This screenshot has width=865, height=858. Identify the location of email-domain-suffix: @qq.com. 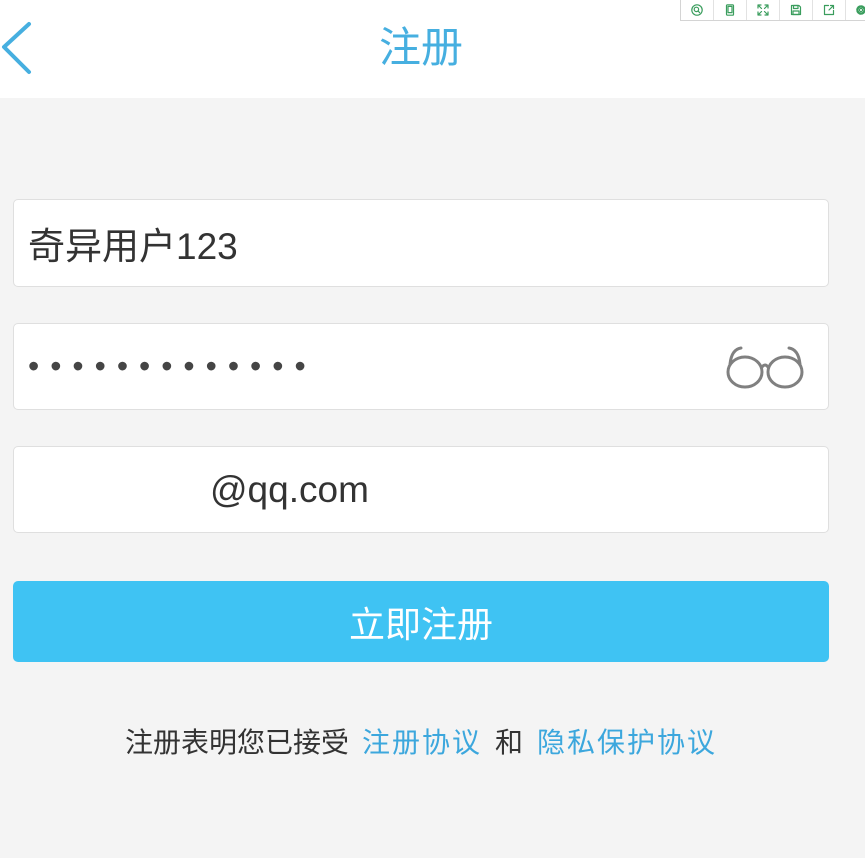
(289, 489).